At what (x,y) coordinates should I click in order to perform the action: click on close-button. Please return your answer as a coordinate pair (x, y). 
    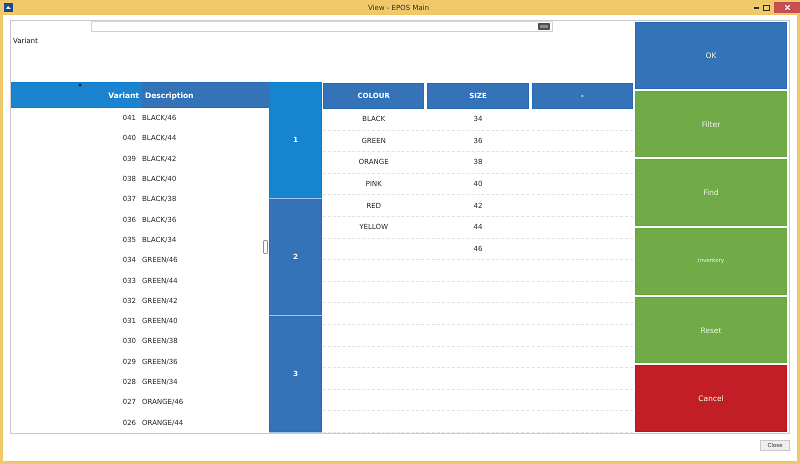
    Looking at the image, I should click on (787, 7).